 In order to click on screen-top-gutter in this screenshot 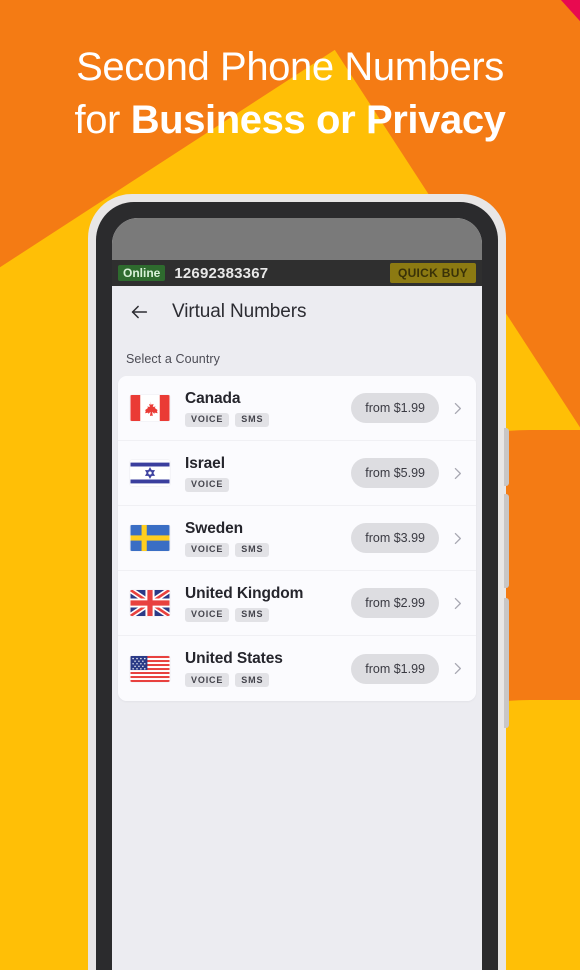, I will do `click(297, 239)`.